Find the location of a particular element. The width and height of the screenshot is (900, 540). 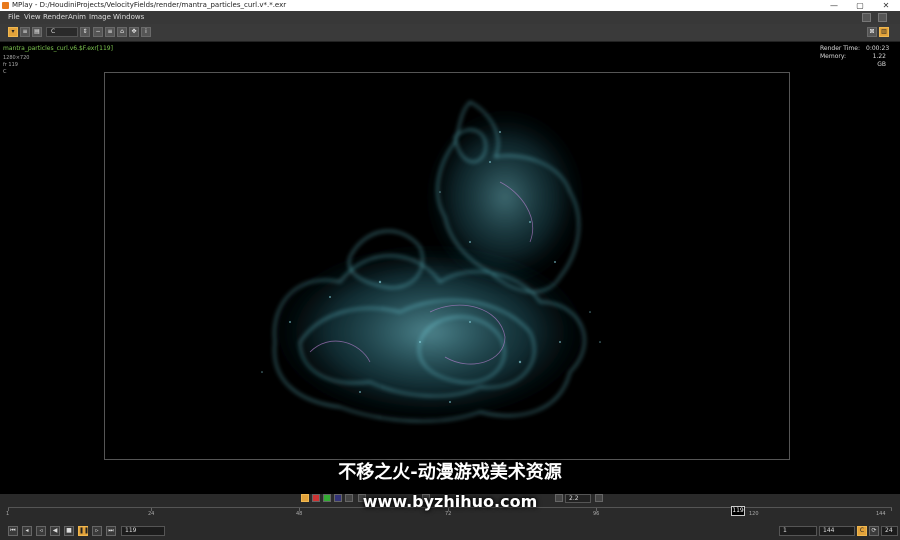

step-forward-icon: ▹ is located at coordinates (97, 531).